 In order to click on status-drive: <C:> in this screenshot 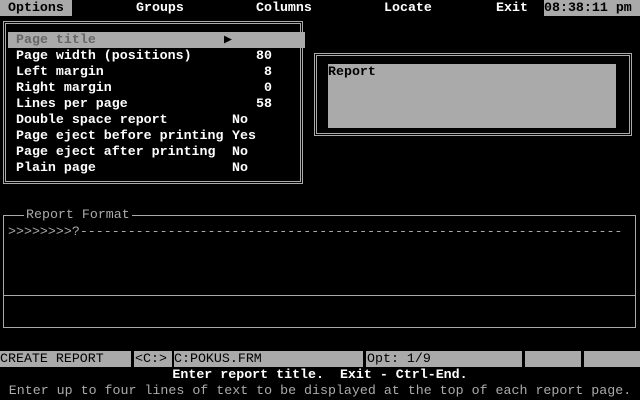, I will do `click(153, 359)`.